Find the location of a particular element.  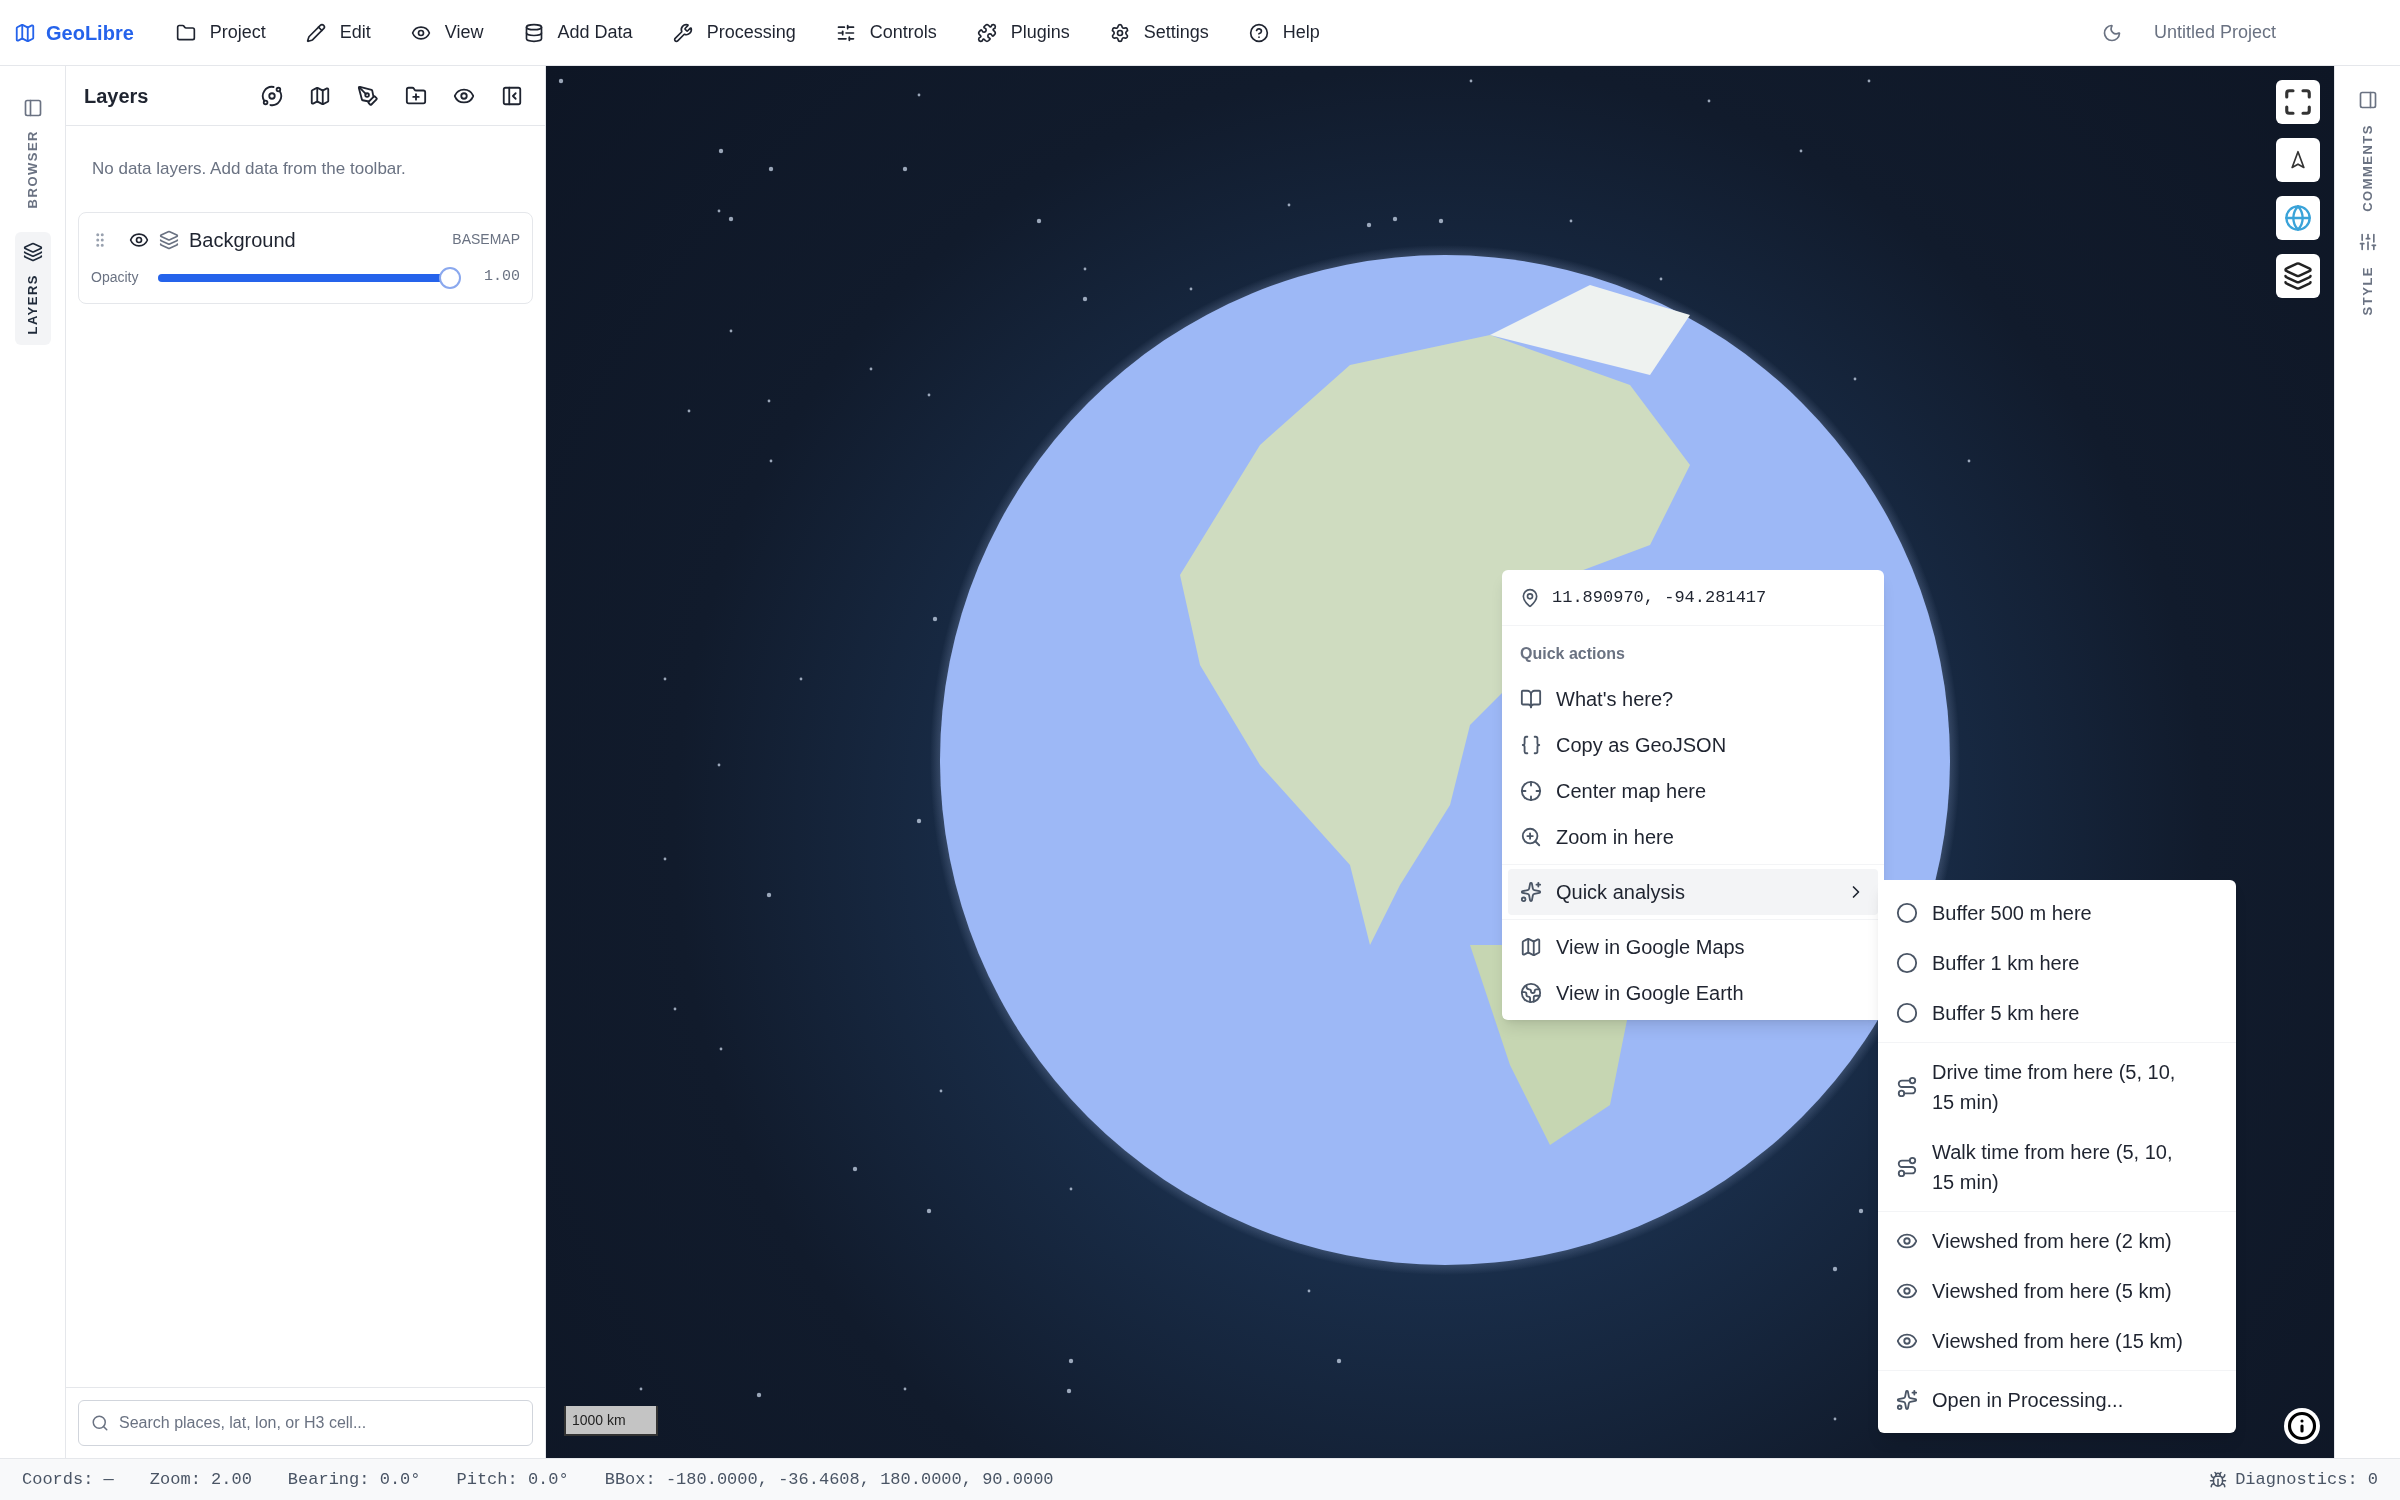

layer-name: Background is located at coordinates (243, 240).